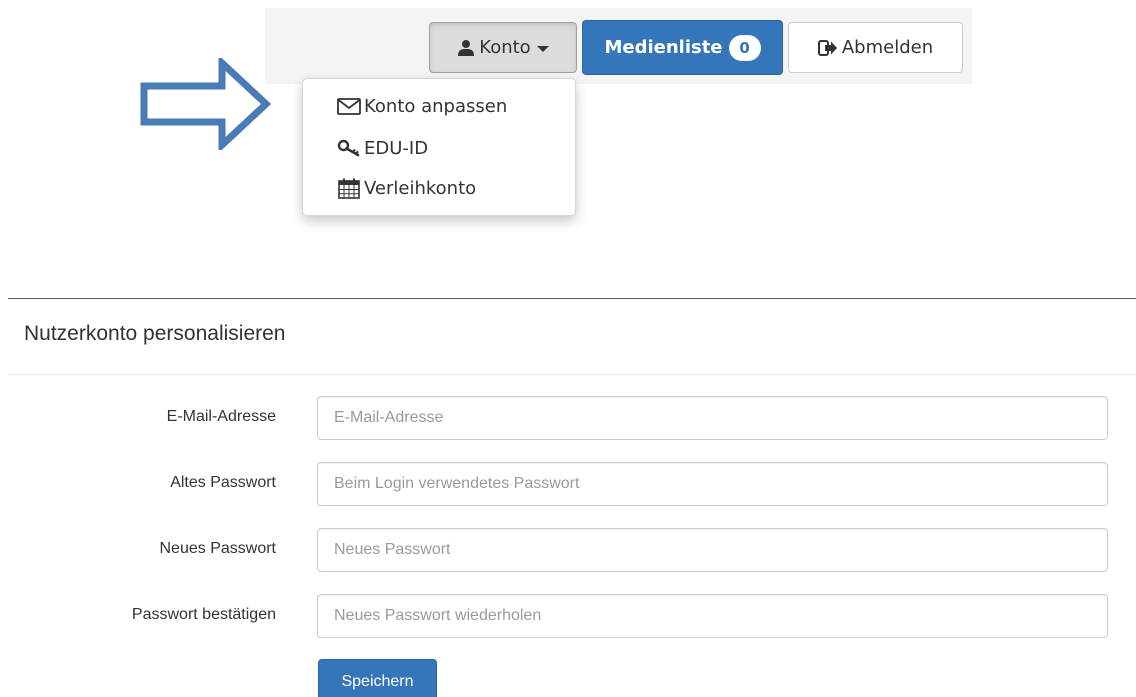  I want to click on calendar-icon, so click(349, 188).